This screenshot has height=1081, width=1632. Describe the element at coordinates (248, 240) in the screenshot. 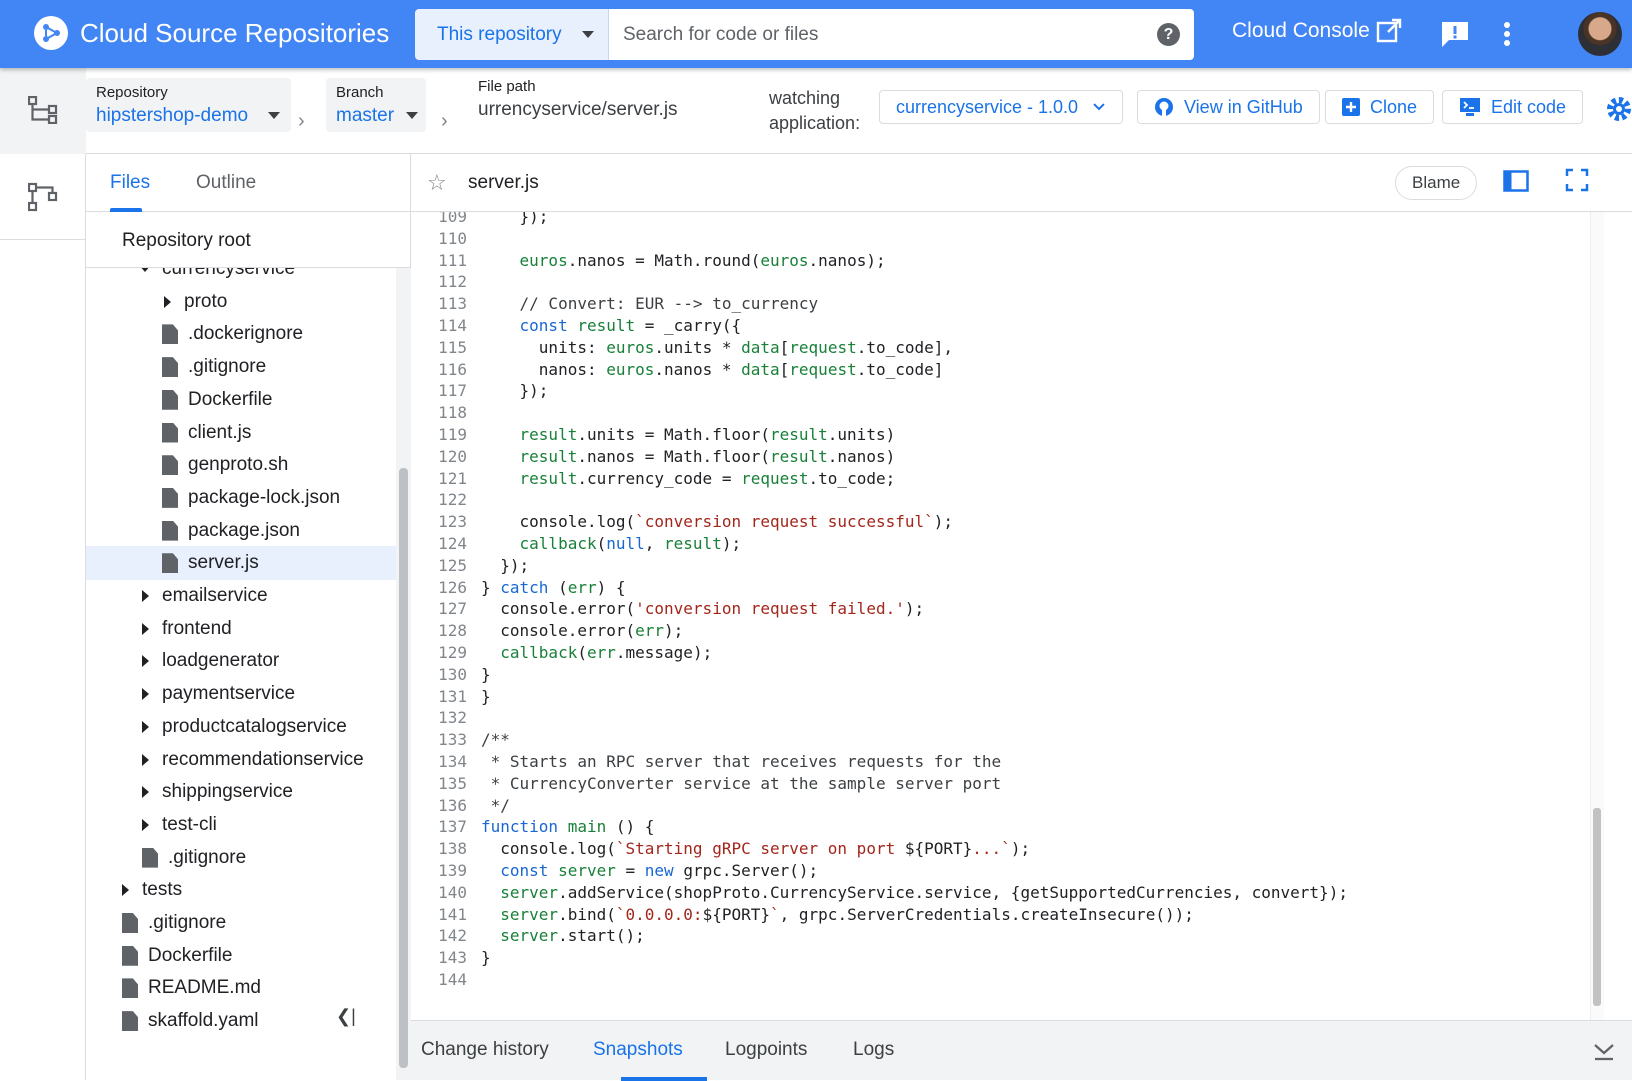

I see `repository-root-link: Repository root` at that location.